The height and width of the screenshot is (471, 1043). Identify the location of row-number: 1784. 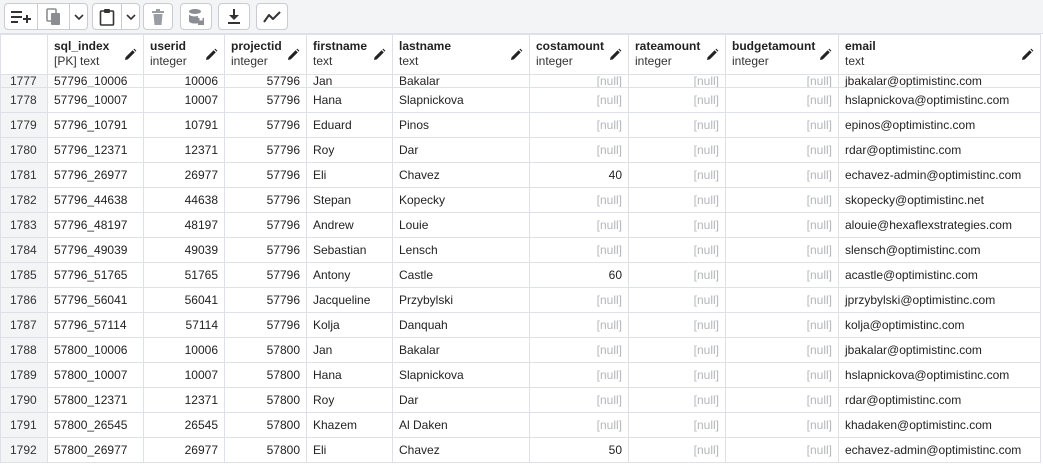
(24, 250).